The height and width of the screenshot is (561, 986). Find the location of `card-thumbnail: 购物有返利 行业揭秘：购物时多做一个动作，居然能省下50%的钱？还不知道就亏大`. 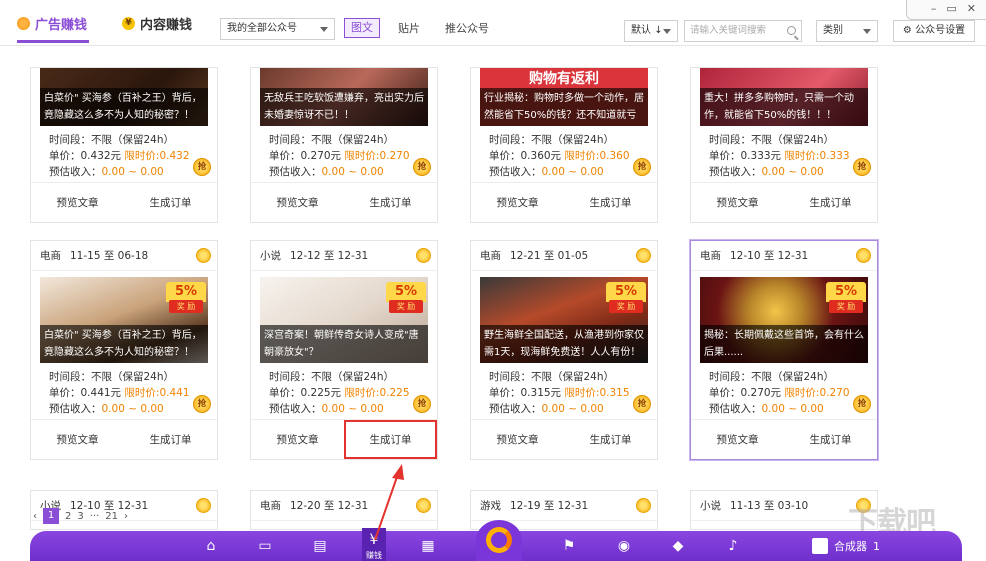

card-thumbnail: 购物有返利 行业揭秘：购物时多做一个动作，居然能省下50%的钱？还不知道就亏大 is located at coordinates (564, 97).